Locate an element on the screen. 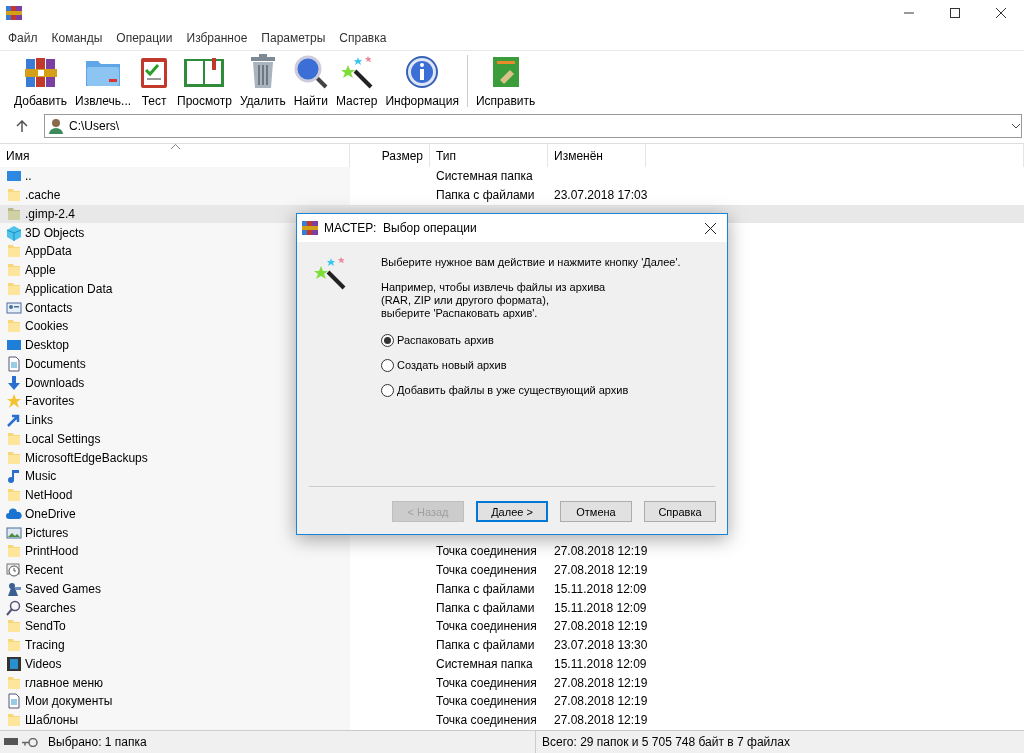 This screenshot has height=753, width=1024. file-row: Videos Системная папка 15.11.2018 12:09 is located at coordinates (512, 664).